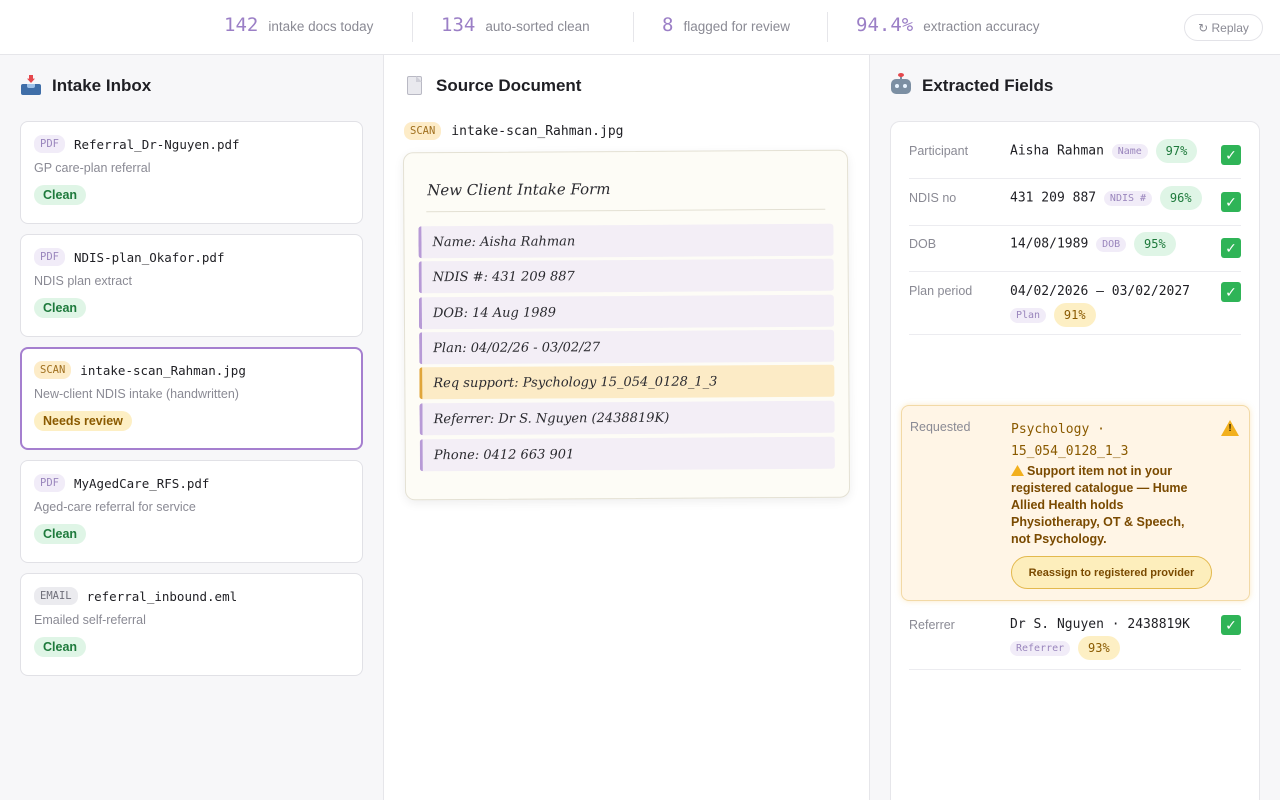 This screenshot has height=800, width=1280. What do you see at coordinates (668, 25) in the screenshot?
I see `stat-value: 8` at bounding box center [668, 25].